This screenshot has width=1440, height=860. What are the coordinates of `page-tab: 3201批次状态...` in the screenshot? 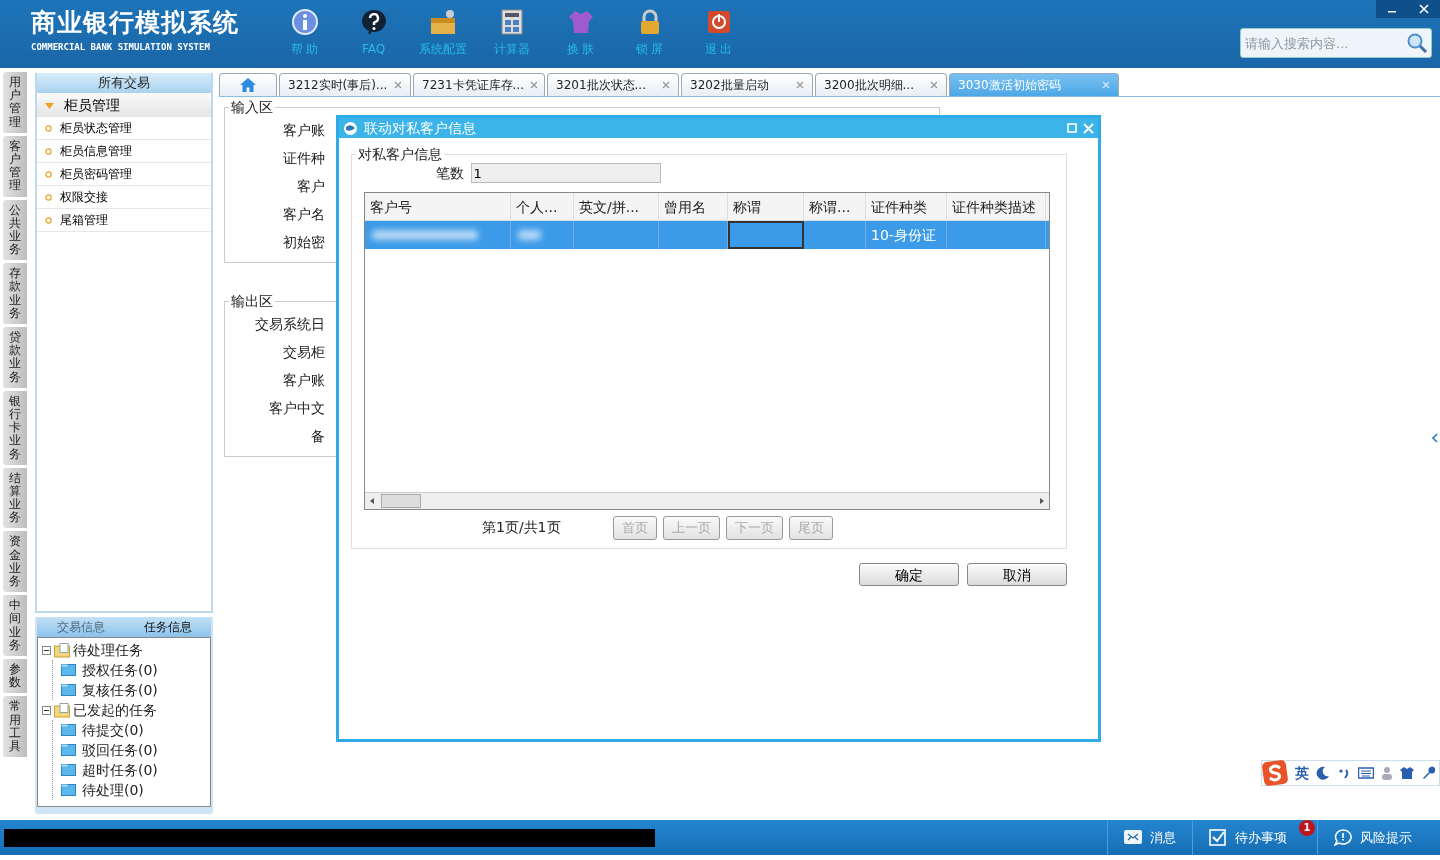 It's located at (613, 84).